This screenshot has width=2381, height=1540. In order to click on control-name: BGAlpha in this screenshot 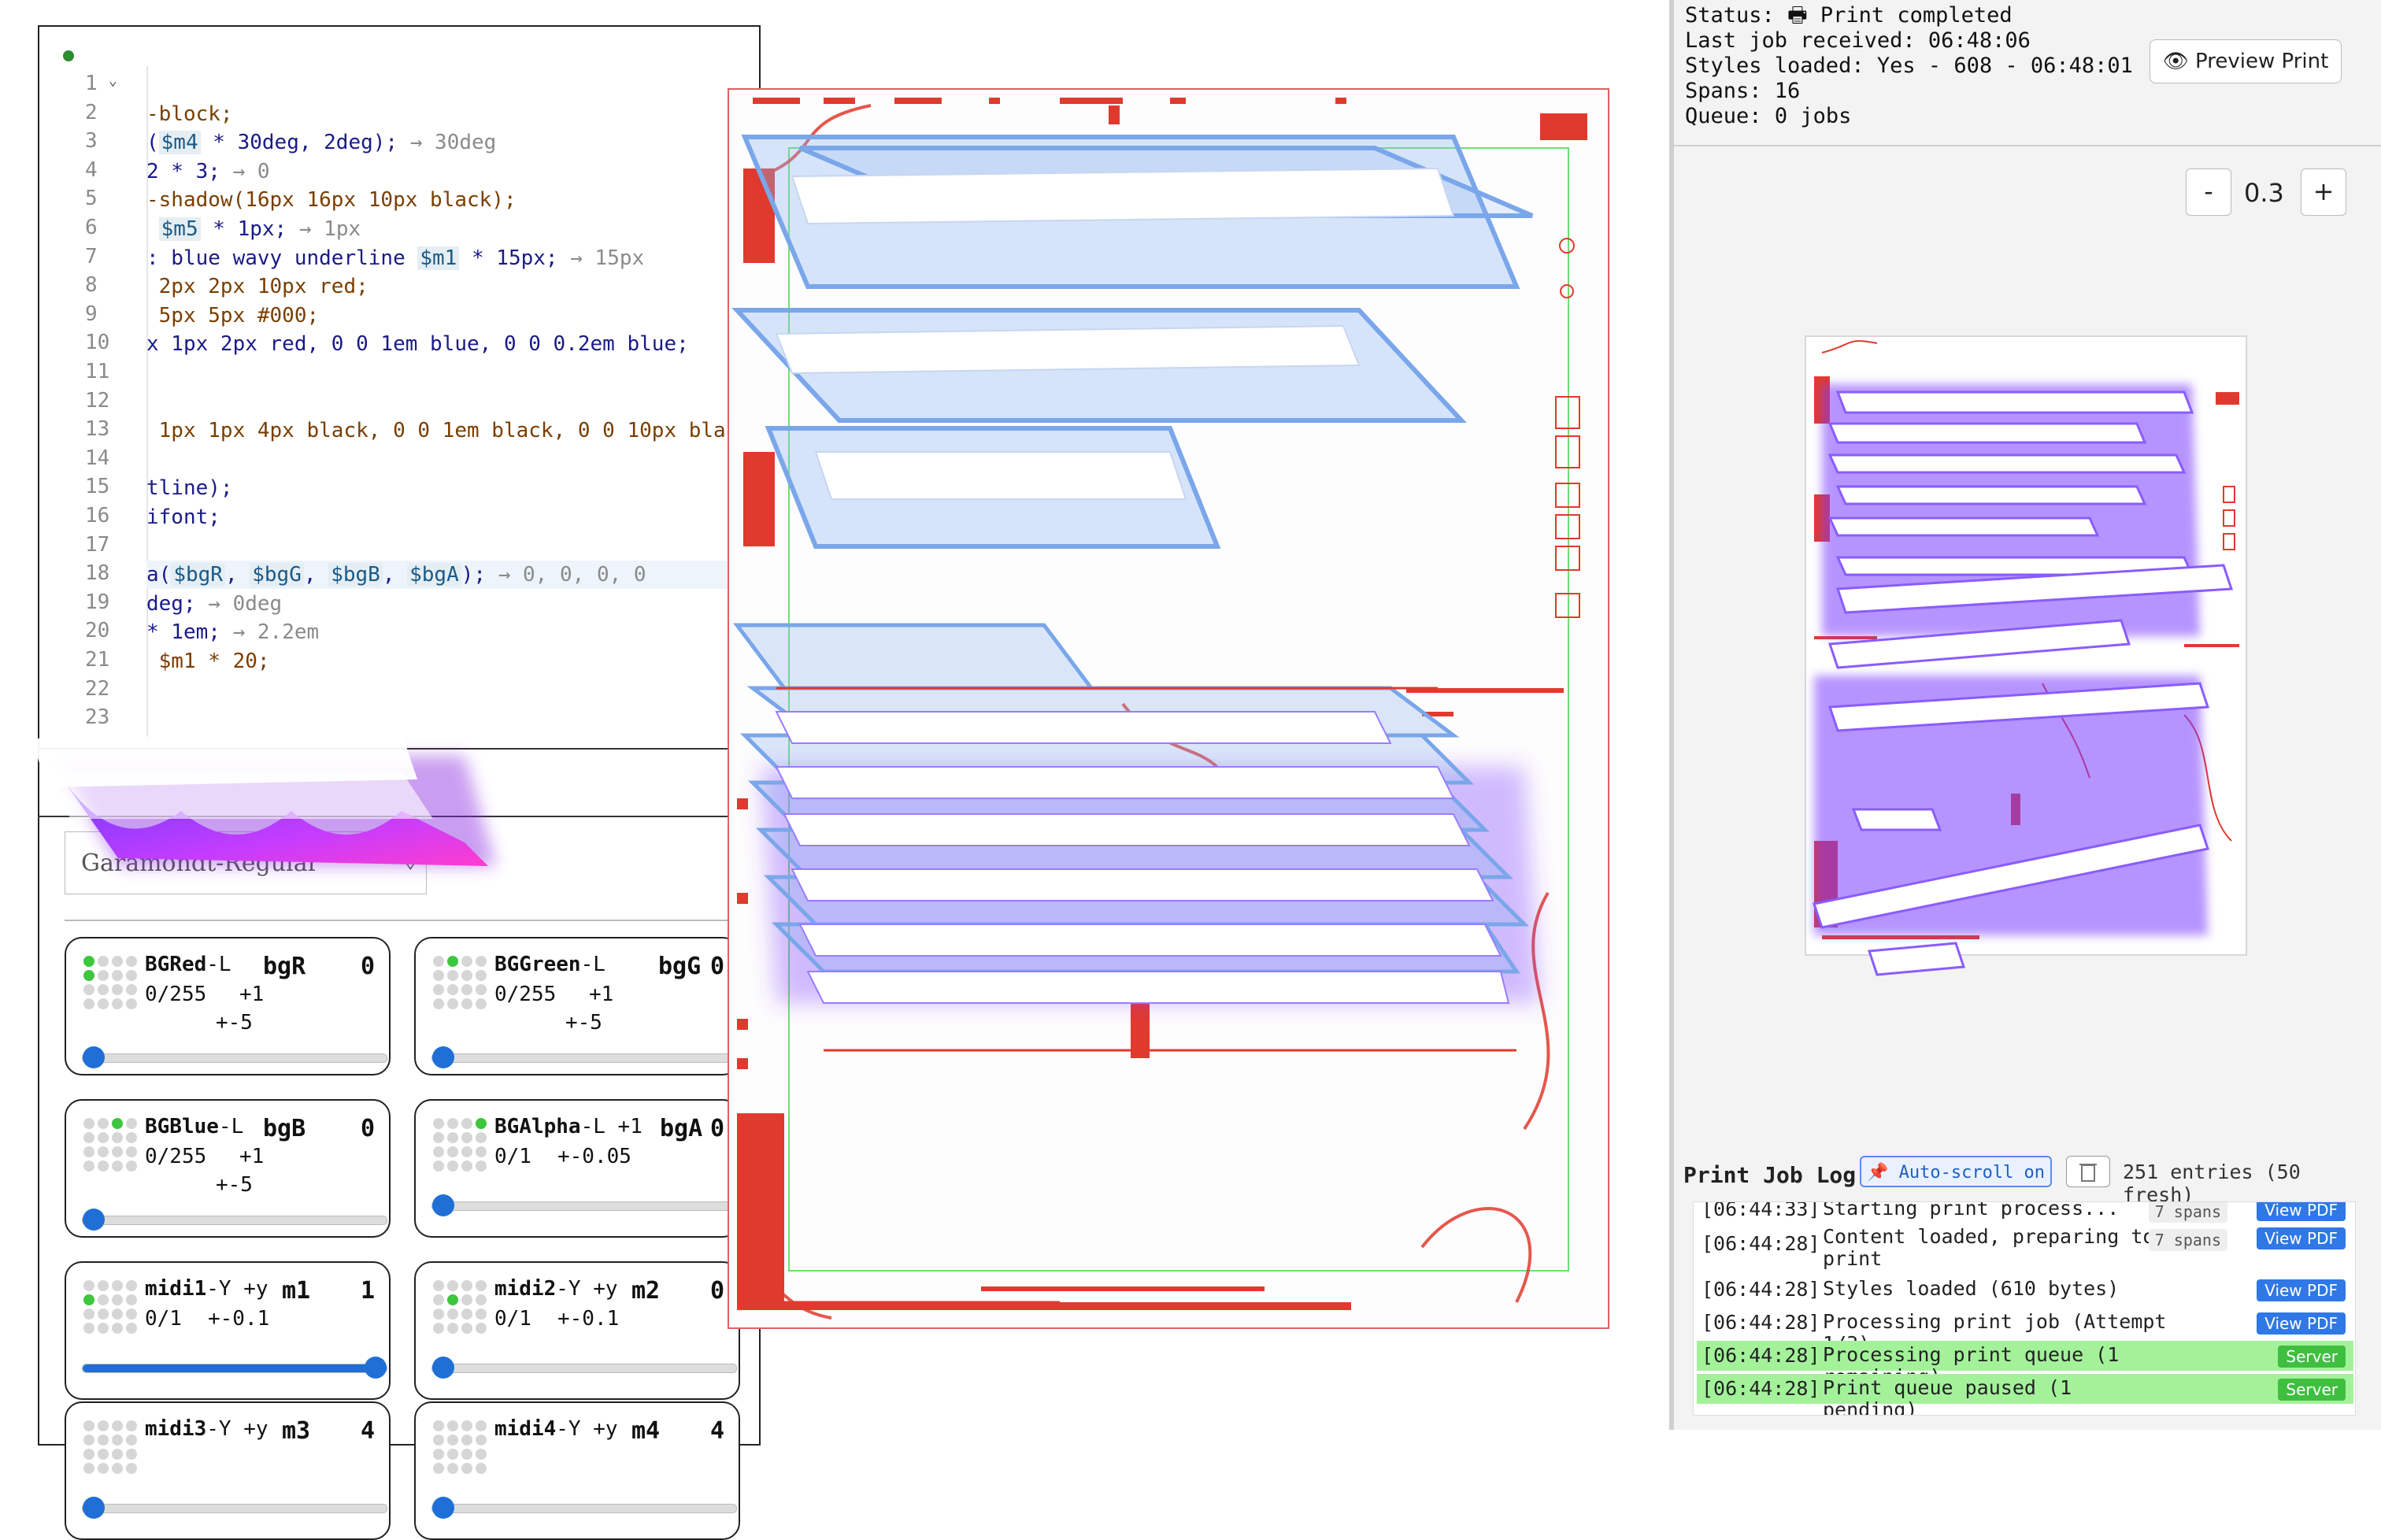, I will do `click(537, 1126)`.